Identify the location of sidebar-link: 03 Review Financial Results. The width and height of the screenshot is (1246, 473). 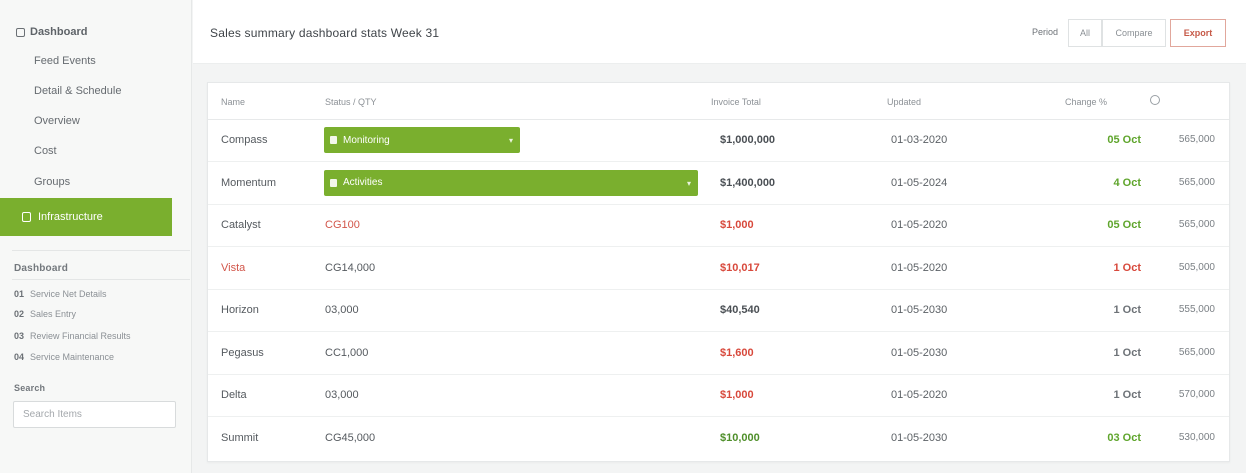
(72, 336).